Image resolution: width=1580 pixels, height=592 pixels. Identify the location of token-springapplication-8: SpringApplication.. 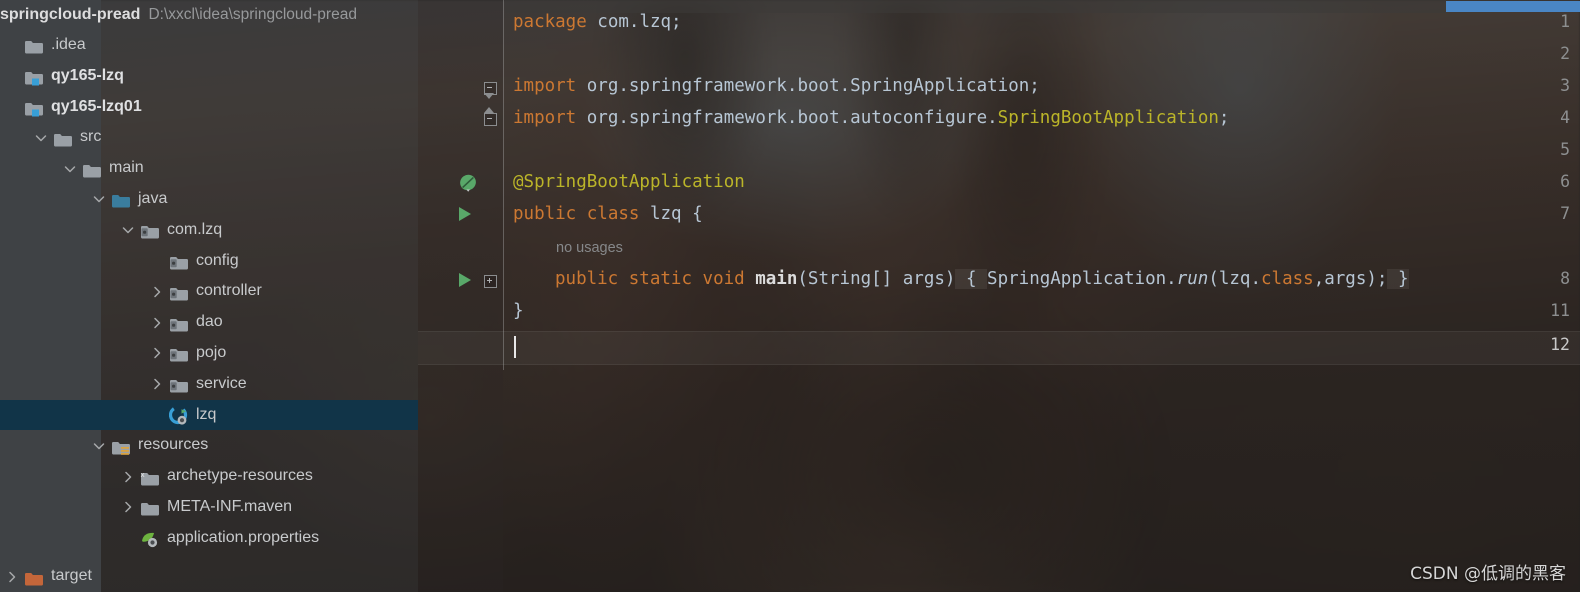
(1082, 279).